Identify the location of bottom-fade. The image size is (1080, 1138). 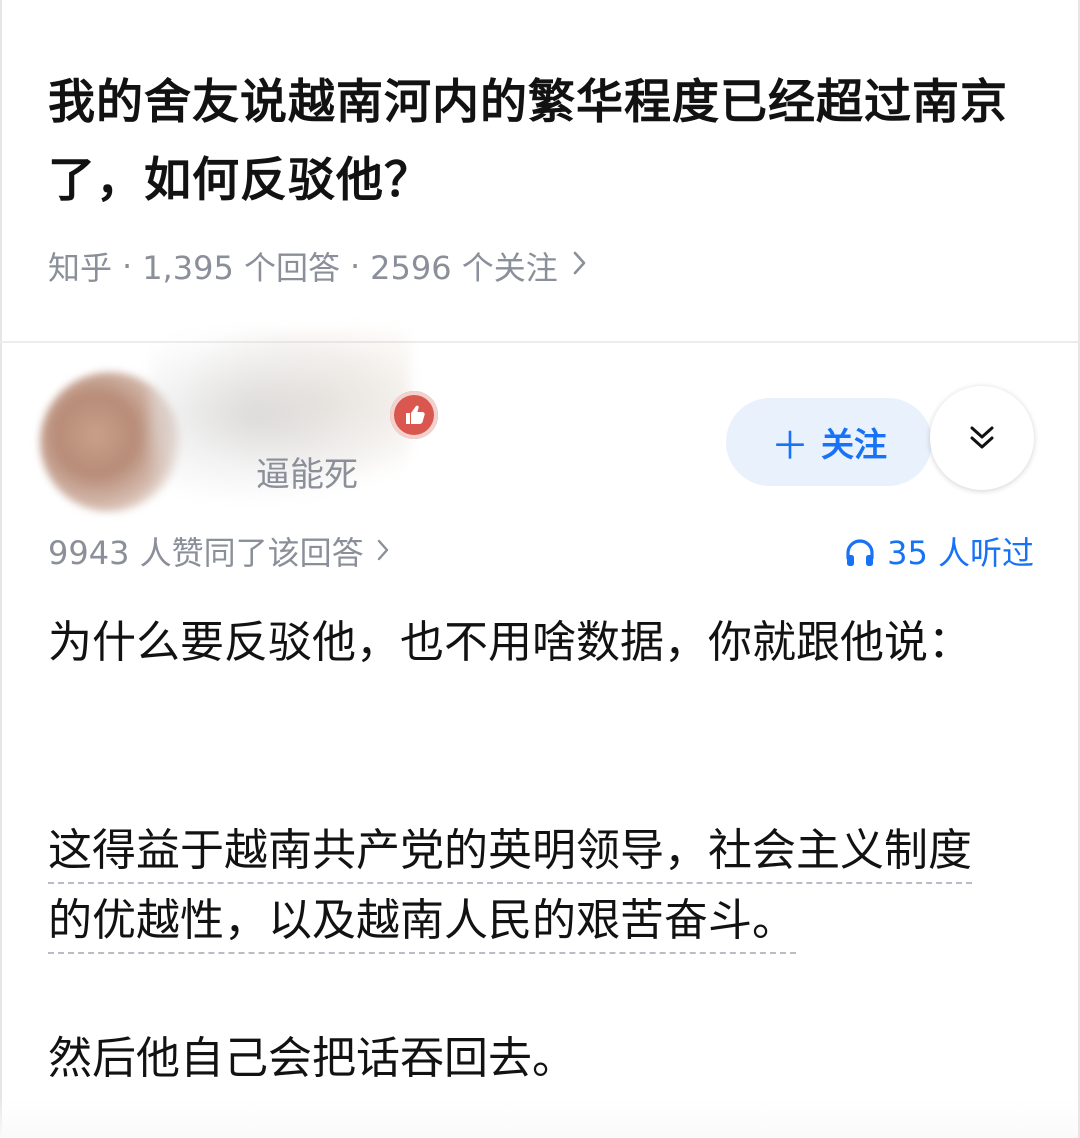
(540, 1118).